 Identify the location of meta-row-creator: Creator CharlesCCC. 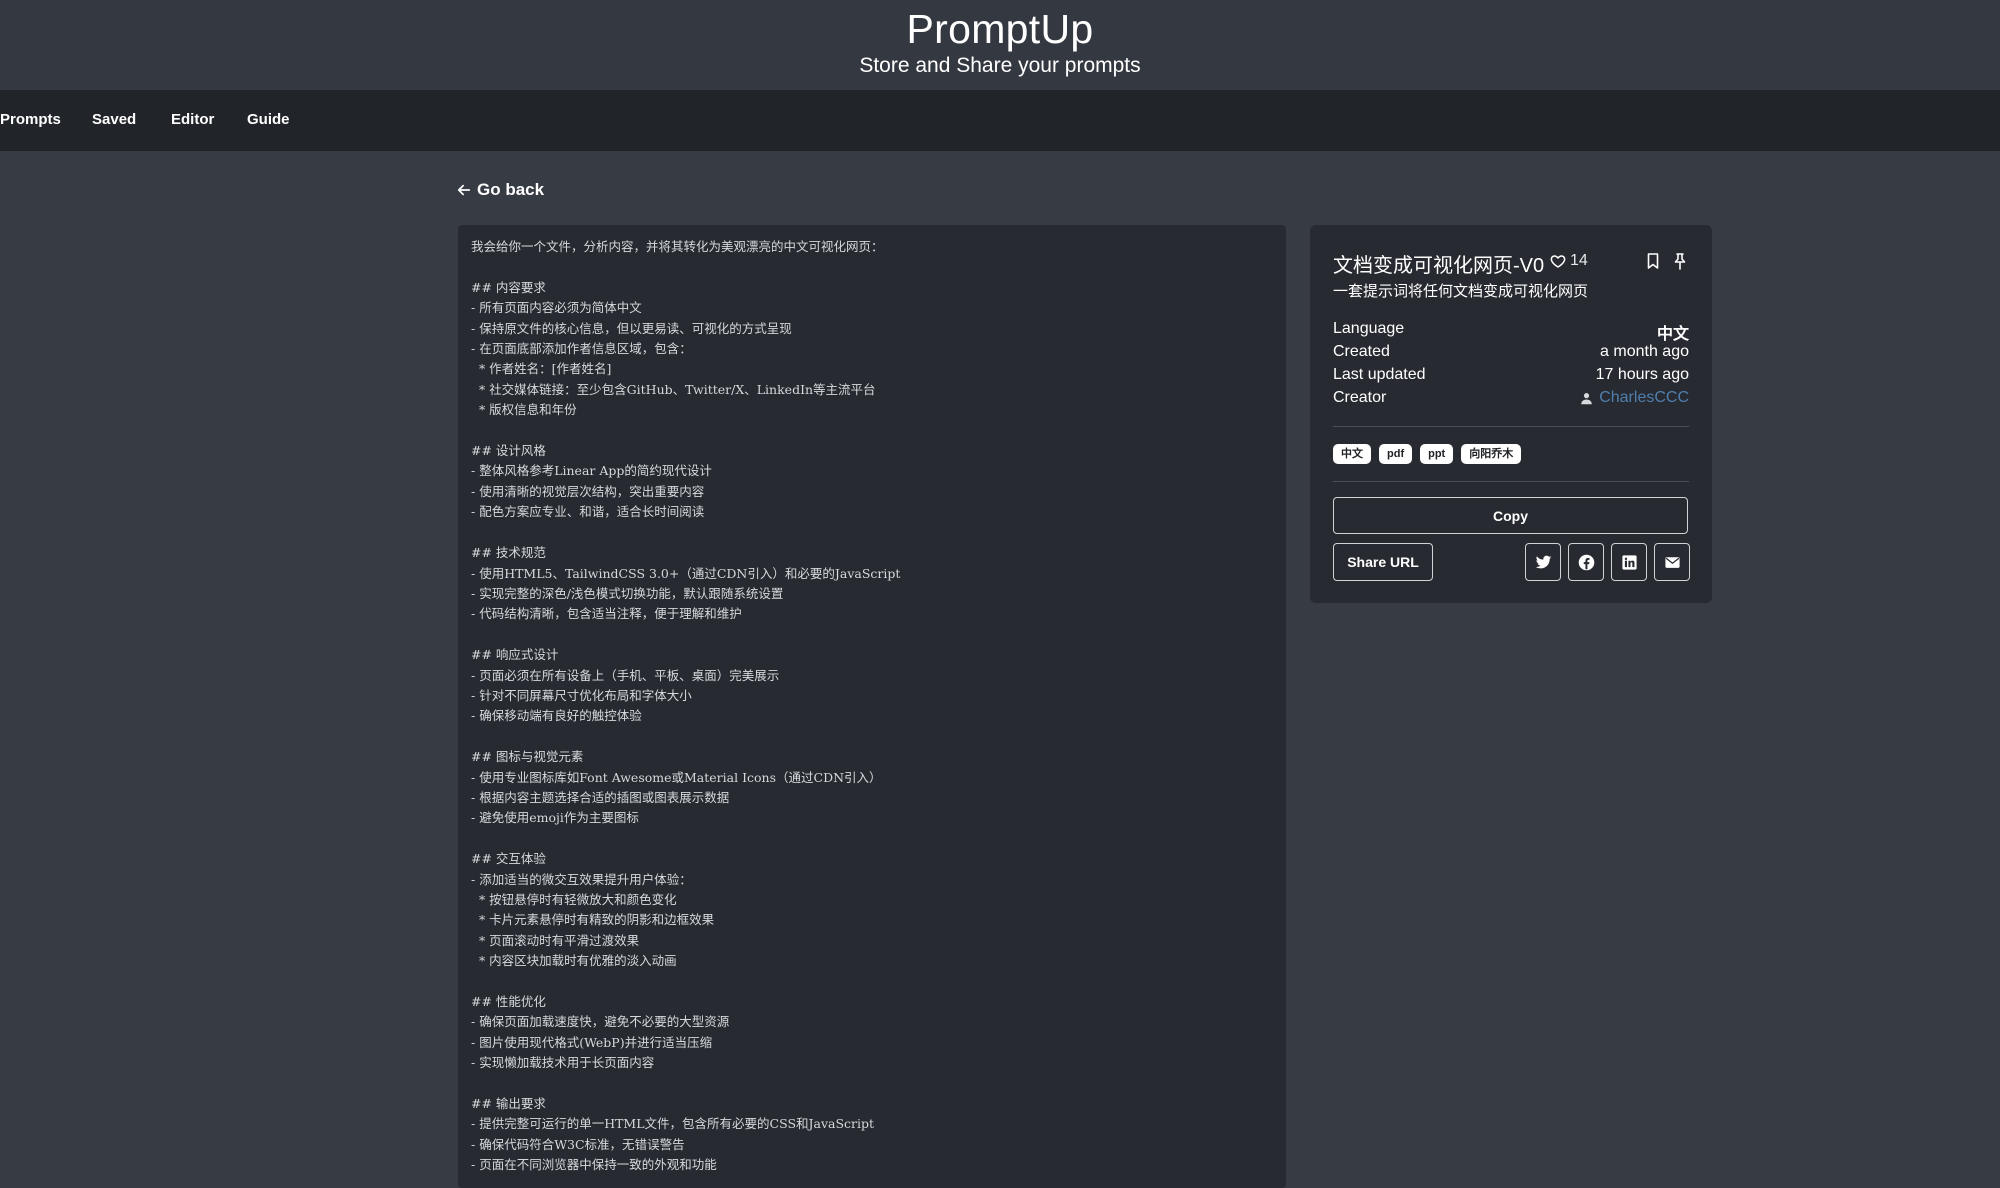
(1511, 398).